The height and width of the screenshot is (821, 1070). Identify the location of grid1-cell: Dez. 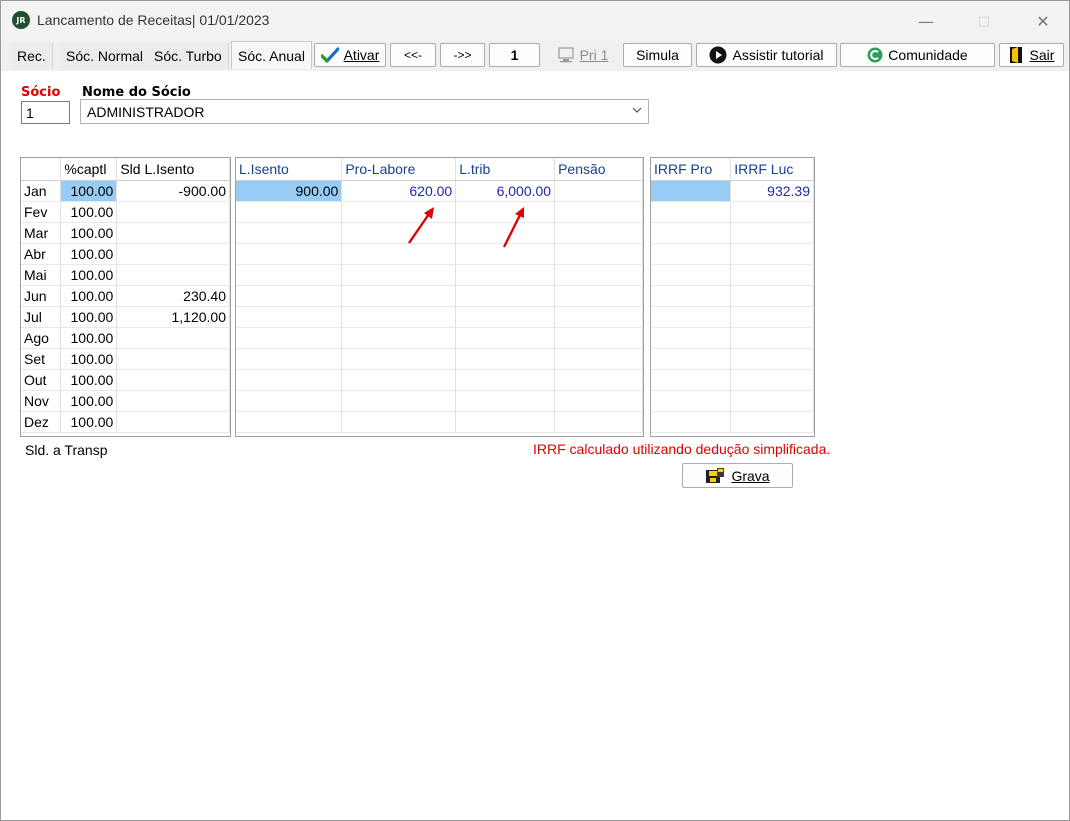
(41, 422).